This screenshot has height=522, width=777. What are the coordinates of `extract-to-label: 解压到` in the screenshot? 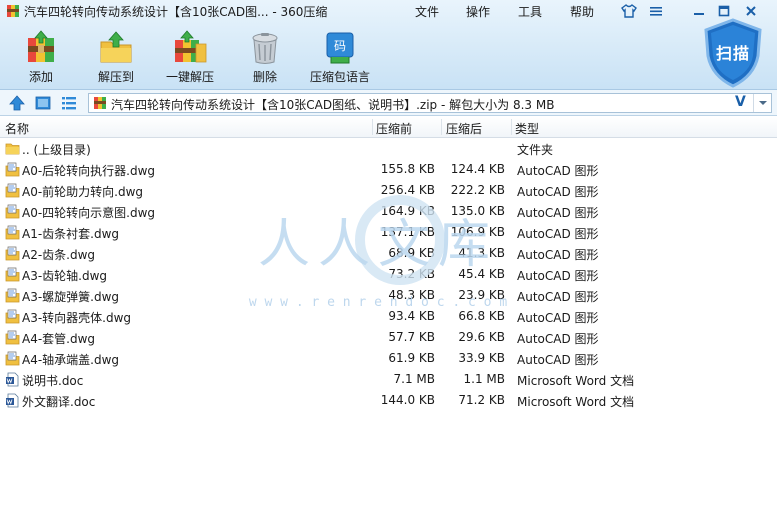 It's located at (115, 77).